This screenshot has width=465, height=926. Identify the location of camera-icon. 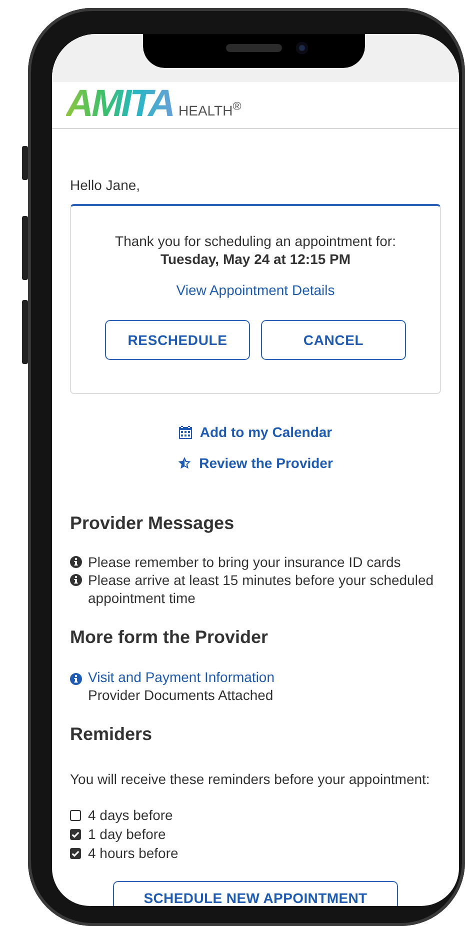
(302, 48).